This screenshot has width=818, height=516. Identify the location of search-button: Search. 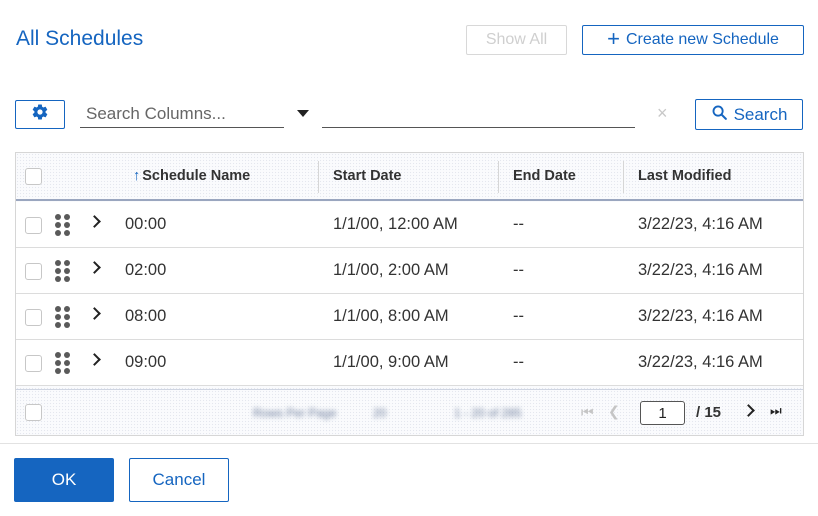
(749, 114).